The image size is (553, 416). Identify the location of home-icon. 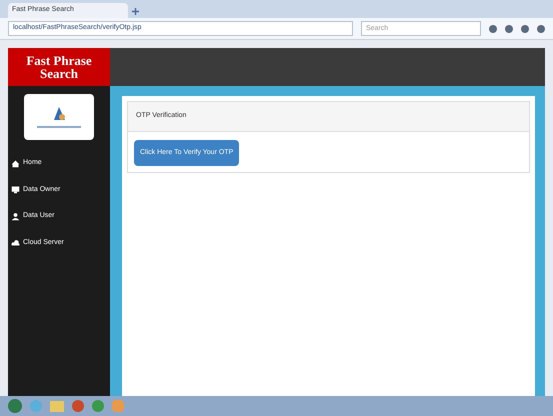
(15, 163).